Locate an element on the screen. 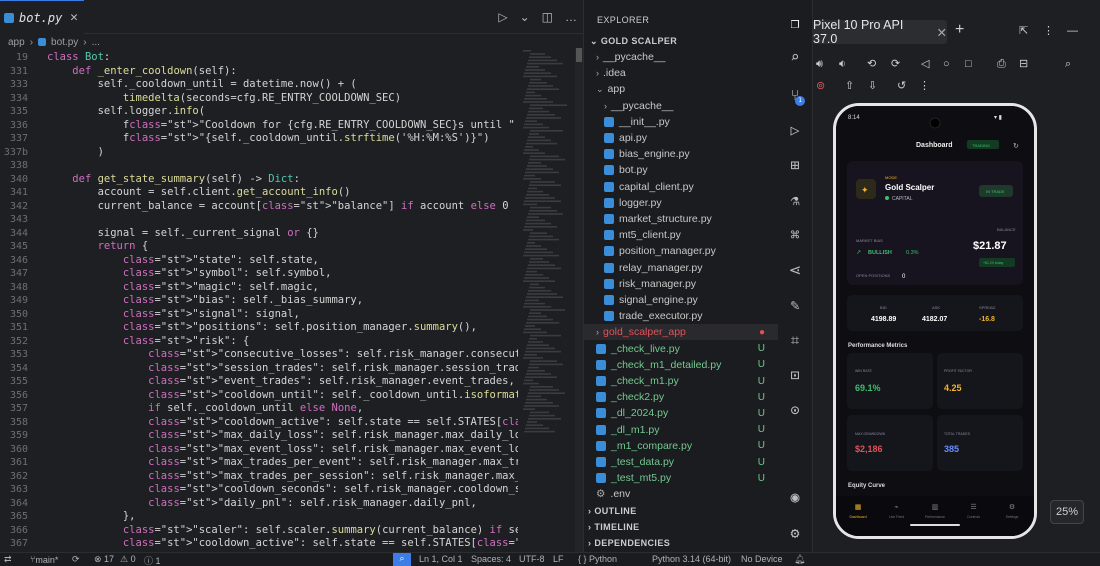 This screenshot has width=1100, height=566. tree-item: _check2.py U is located at coordinates (681, 397).